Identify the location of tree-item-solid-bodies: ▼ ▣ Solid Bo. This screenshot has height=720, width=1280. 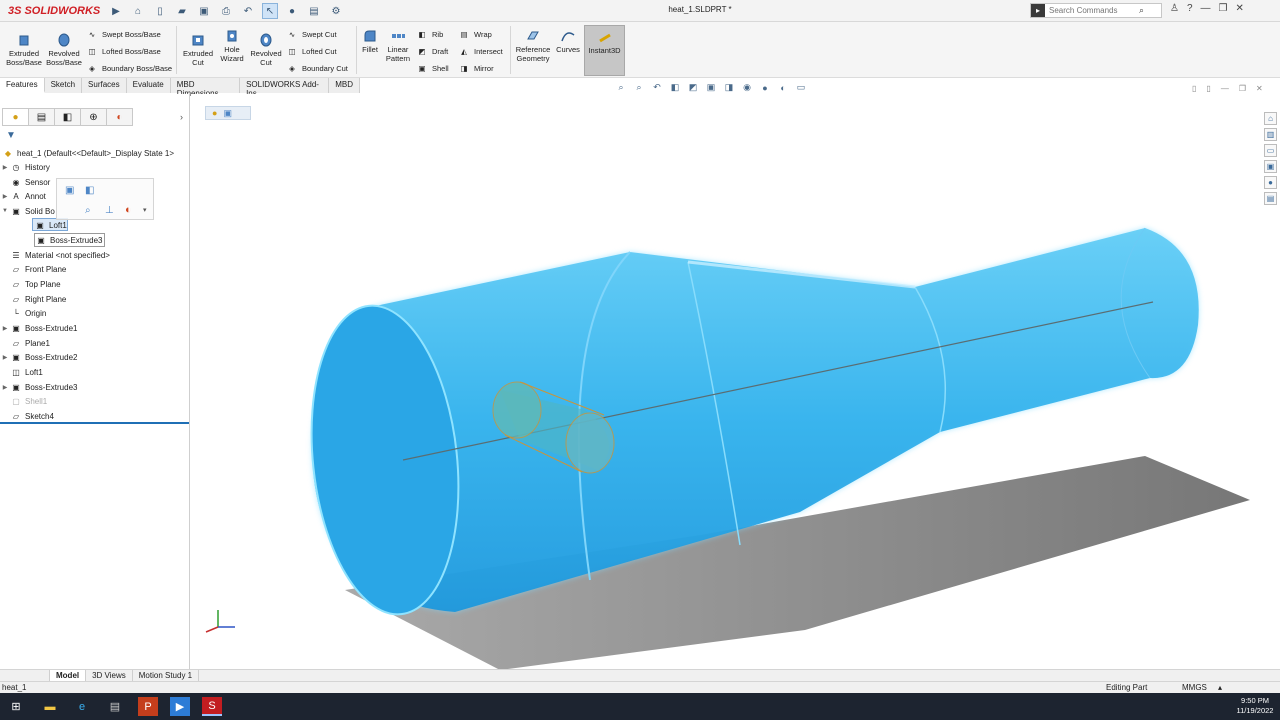
(27, 211).